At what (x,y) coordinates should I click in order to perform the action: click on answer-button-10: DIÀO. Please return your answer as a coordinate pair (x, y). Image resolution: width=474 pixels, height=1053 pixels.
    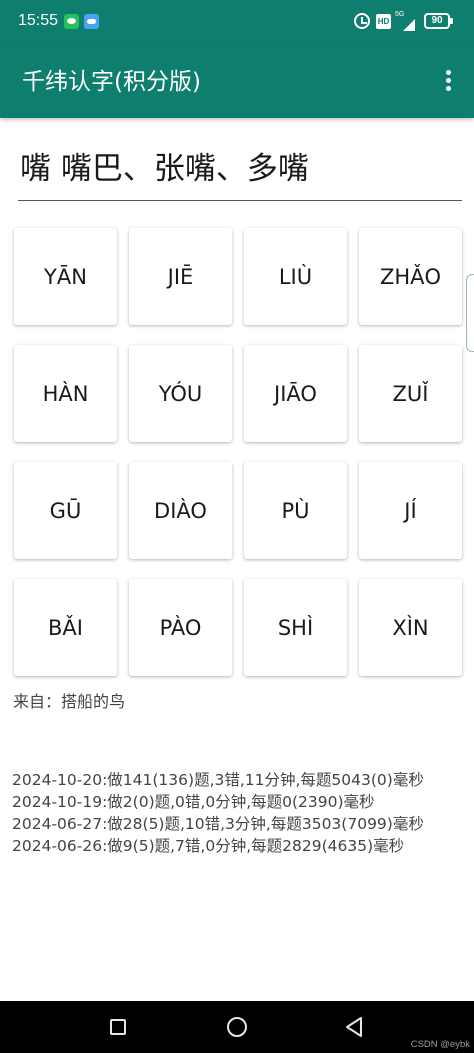
    Looking at the image, I should click on (180, 510).